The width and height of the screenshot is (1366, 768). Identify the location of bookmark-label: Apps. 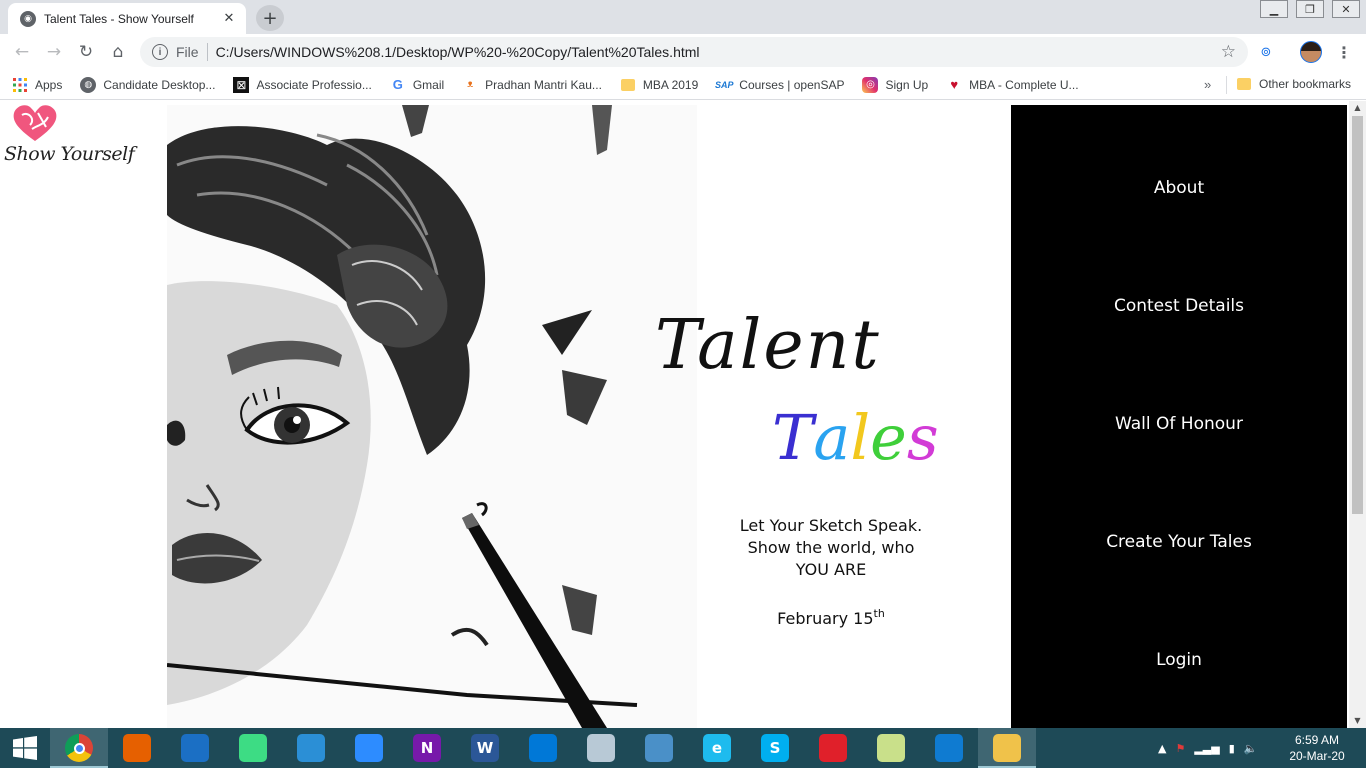
(49, 84).